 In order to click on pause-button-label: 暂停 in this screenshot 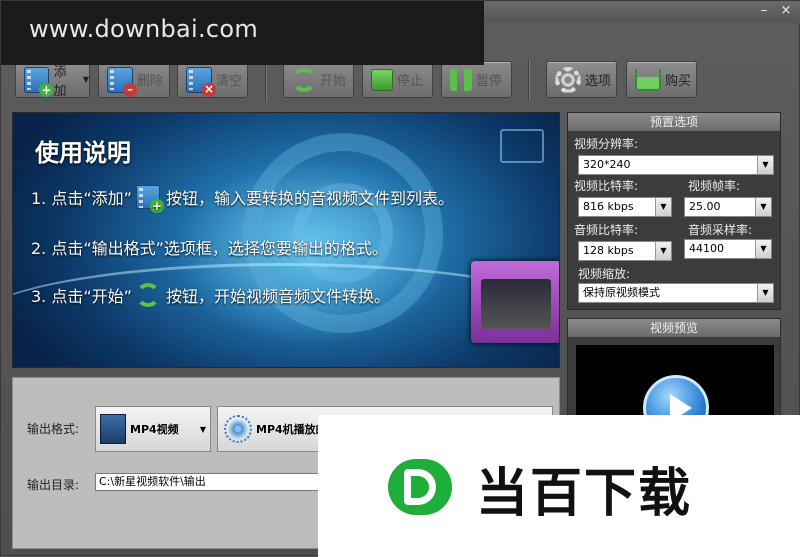, I will do `click(489, 81)`.